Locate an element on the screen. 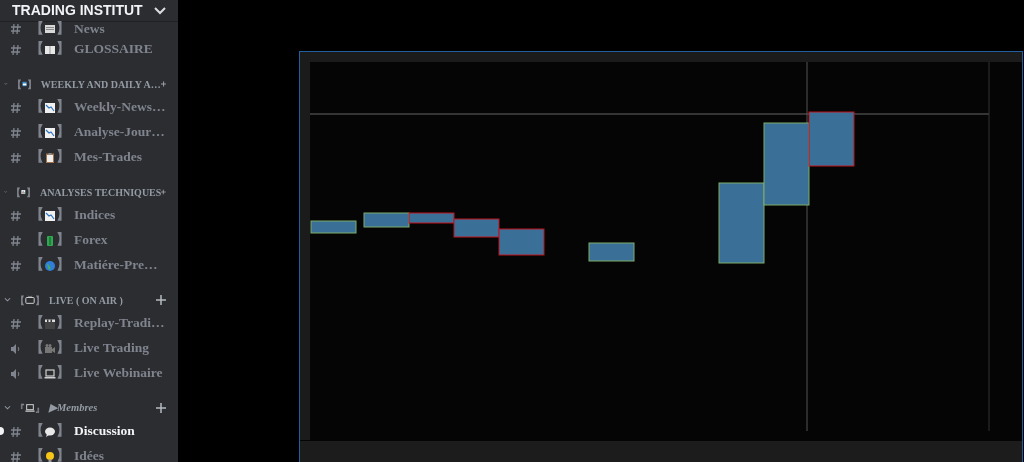  bar-chart-icon is located at coordinates (23, 192).